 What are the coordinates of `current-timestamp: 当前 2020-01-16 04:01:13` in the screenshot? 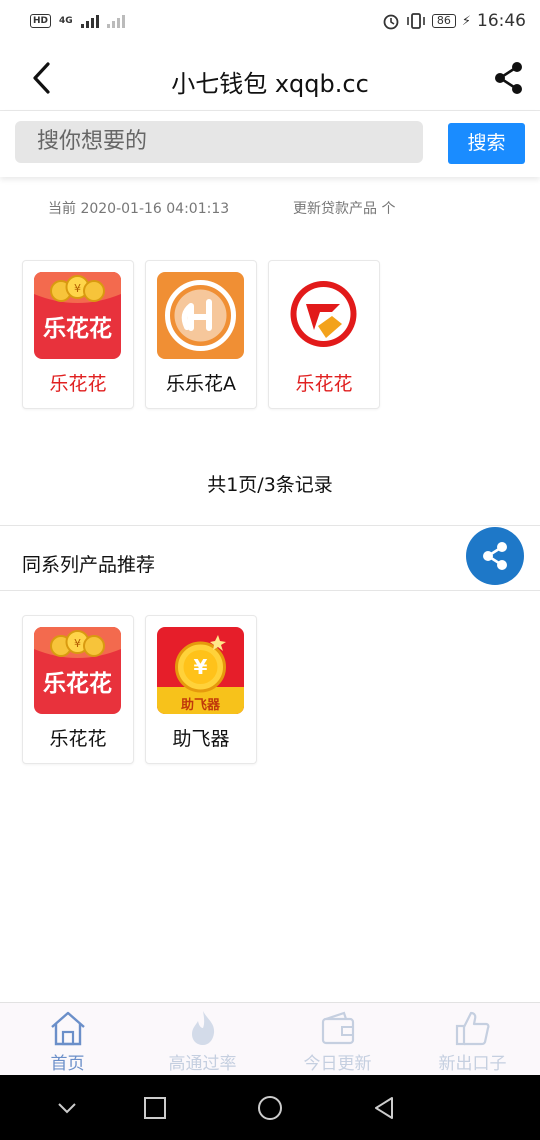 It's located at (139, 209).